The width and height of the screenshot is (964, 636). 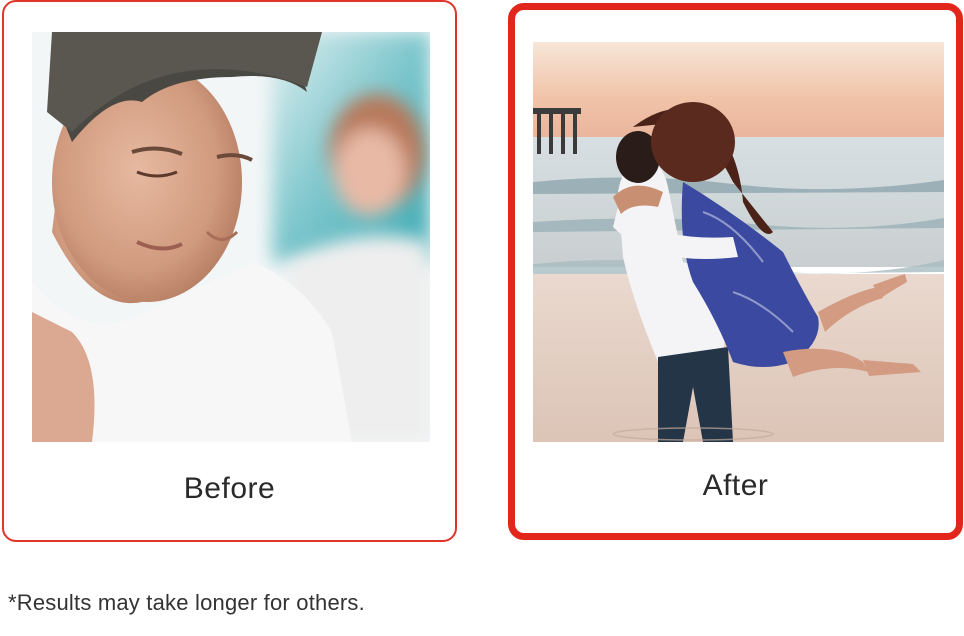 I want to click on results-disclaimer: *Results may take longer for others., so click(x=186, y=602).